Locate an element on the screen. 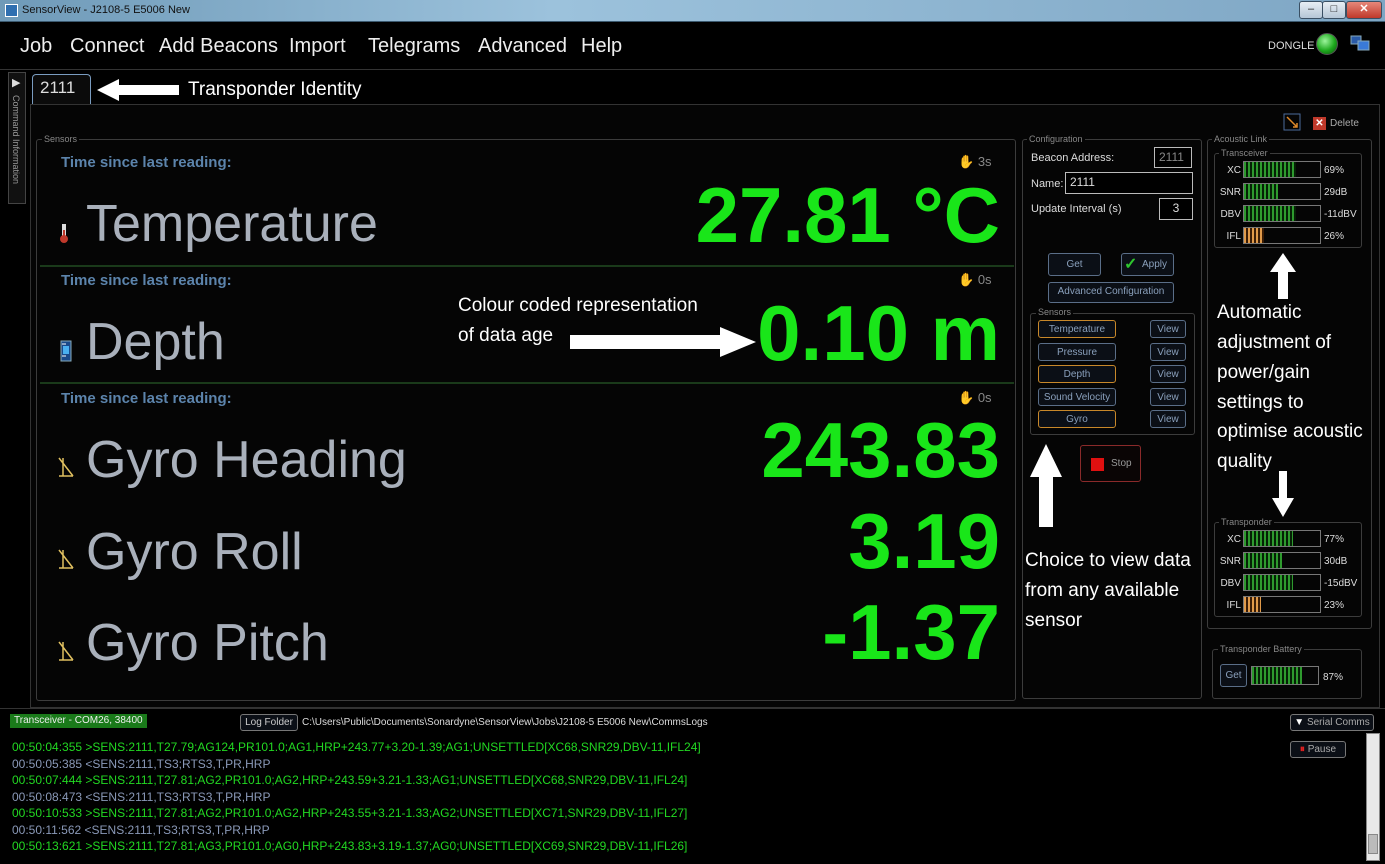 Image resolution: width=1385 pixels, height=864 pixels. sensor-button-gyro: Gyro is located at coordinates (1077, 419).